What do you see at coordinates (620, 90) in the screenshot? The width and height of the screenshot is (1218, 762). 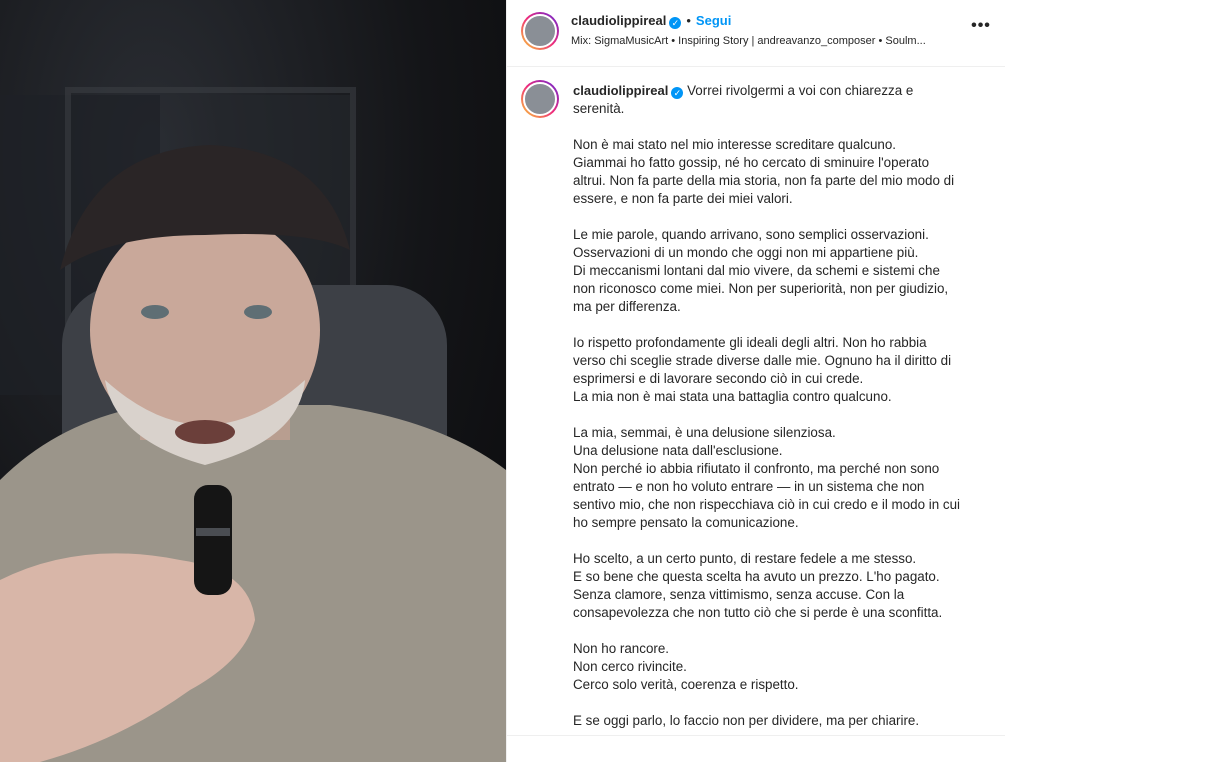 I see `caption-username: claudiolippireal` at bounding box center [620, 90].